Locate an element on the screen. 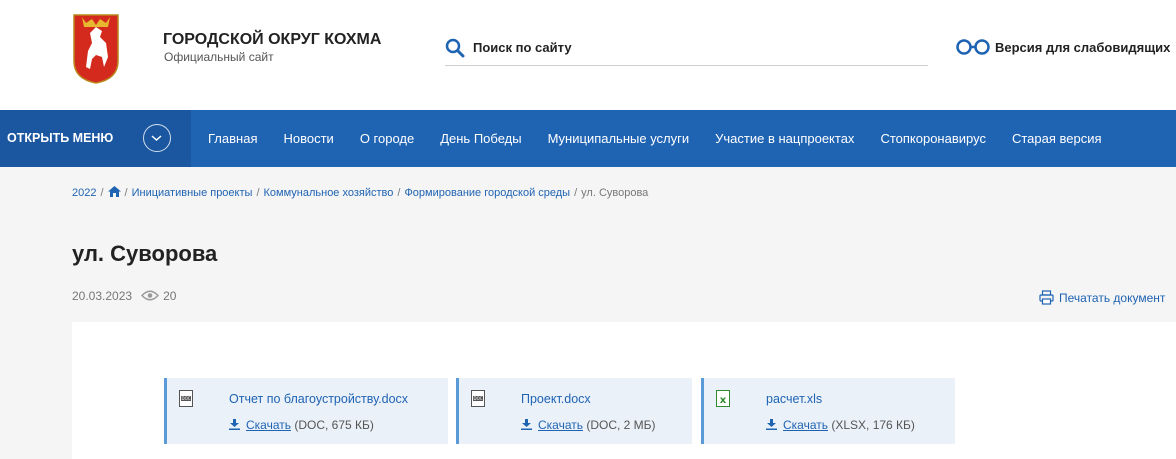 The image size is (1176, 459). breadcrumb-item: Коммунальное хозяйство is located at coordinates (329, 193).